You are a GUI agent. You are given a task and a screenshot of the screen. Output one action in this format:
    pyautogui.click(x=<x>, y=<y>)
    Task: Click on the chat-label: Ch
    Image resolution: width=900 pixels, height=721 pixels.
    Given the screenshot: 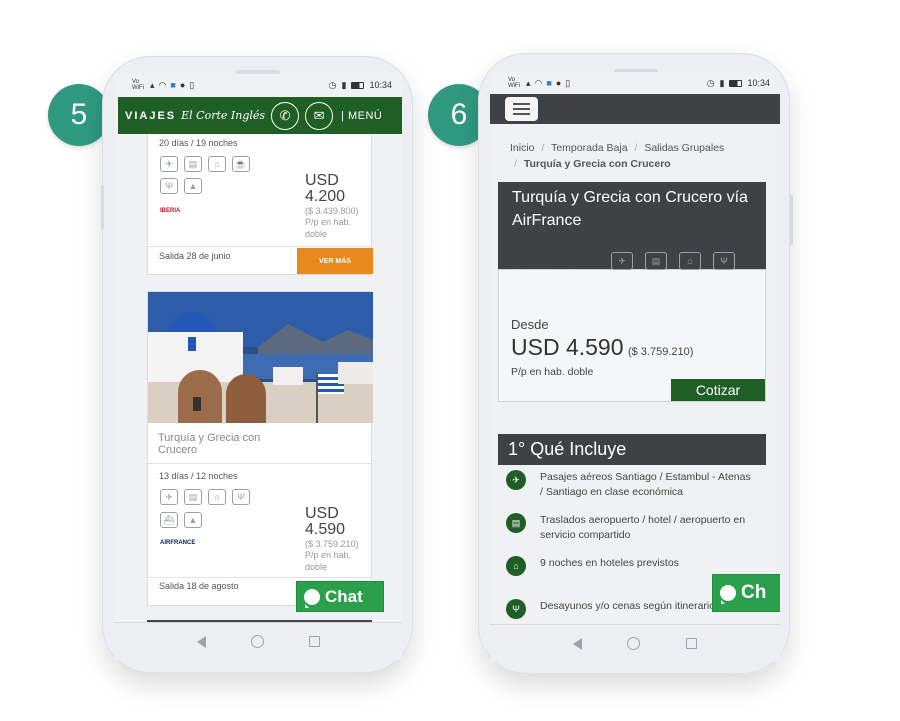 What is the action you would take?
    pyautogui.click(x=754, y=592)
    